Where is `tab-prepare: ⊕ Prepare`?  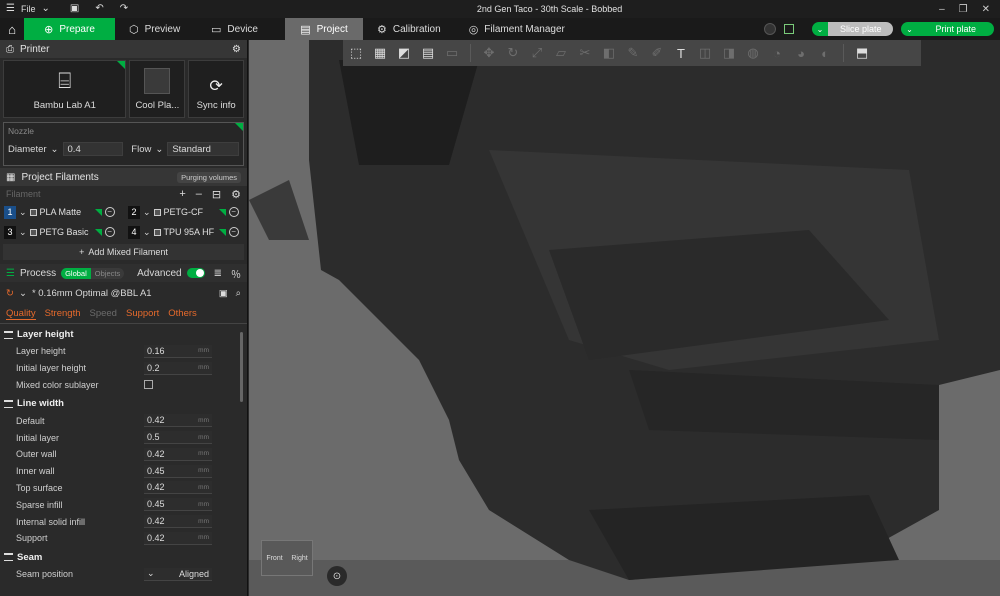
tab-prepare: ⊕ Prepare is located at coordinates (69, 29).